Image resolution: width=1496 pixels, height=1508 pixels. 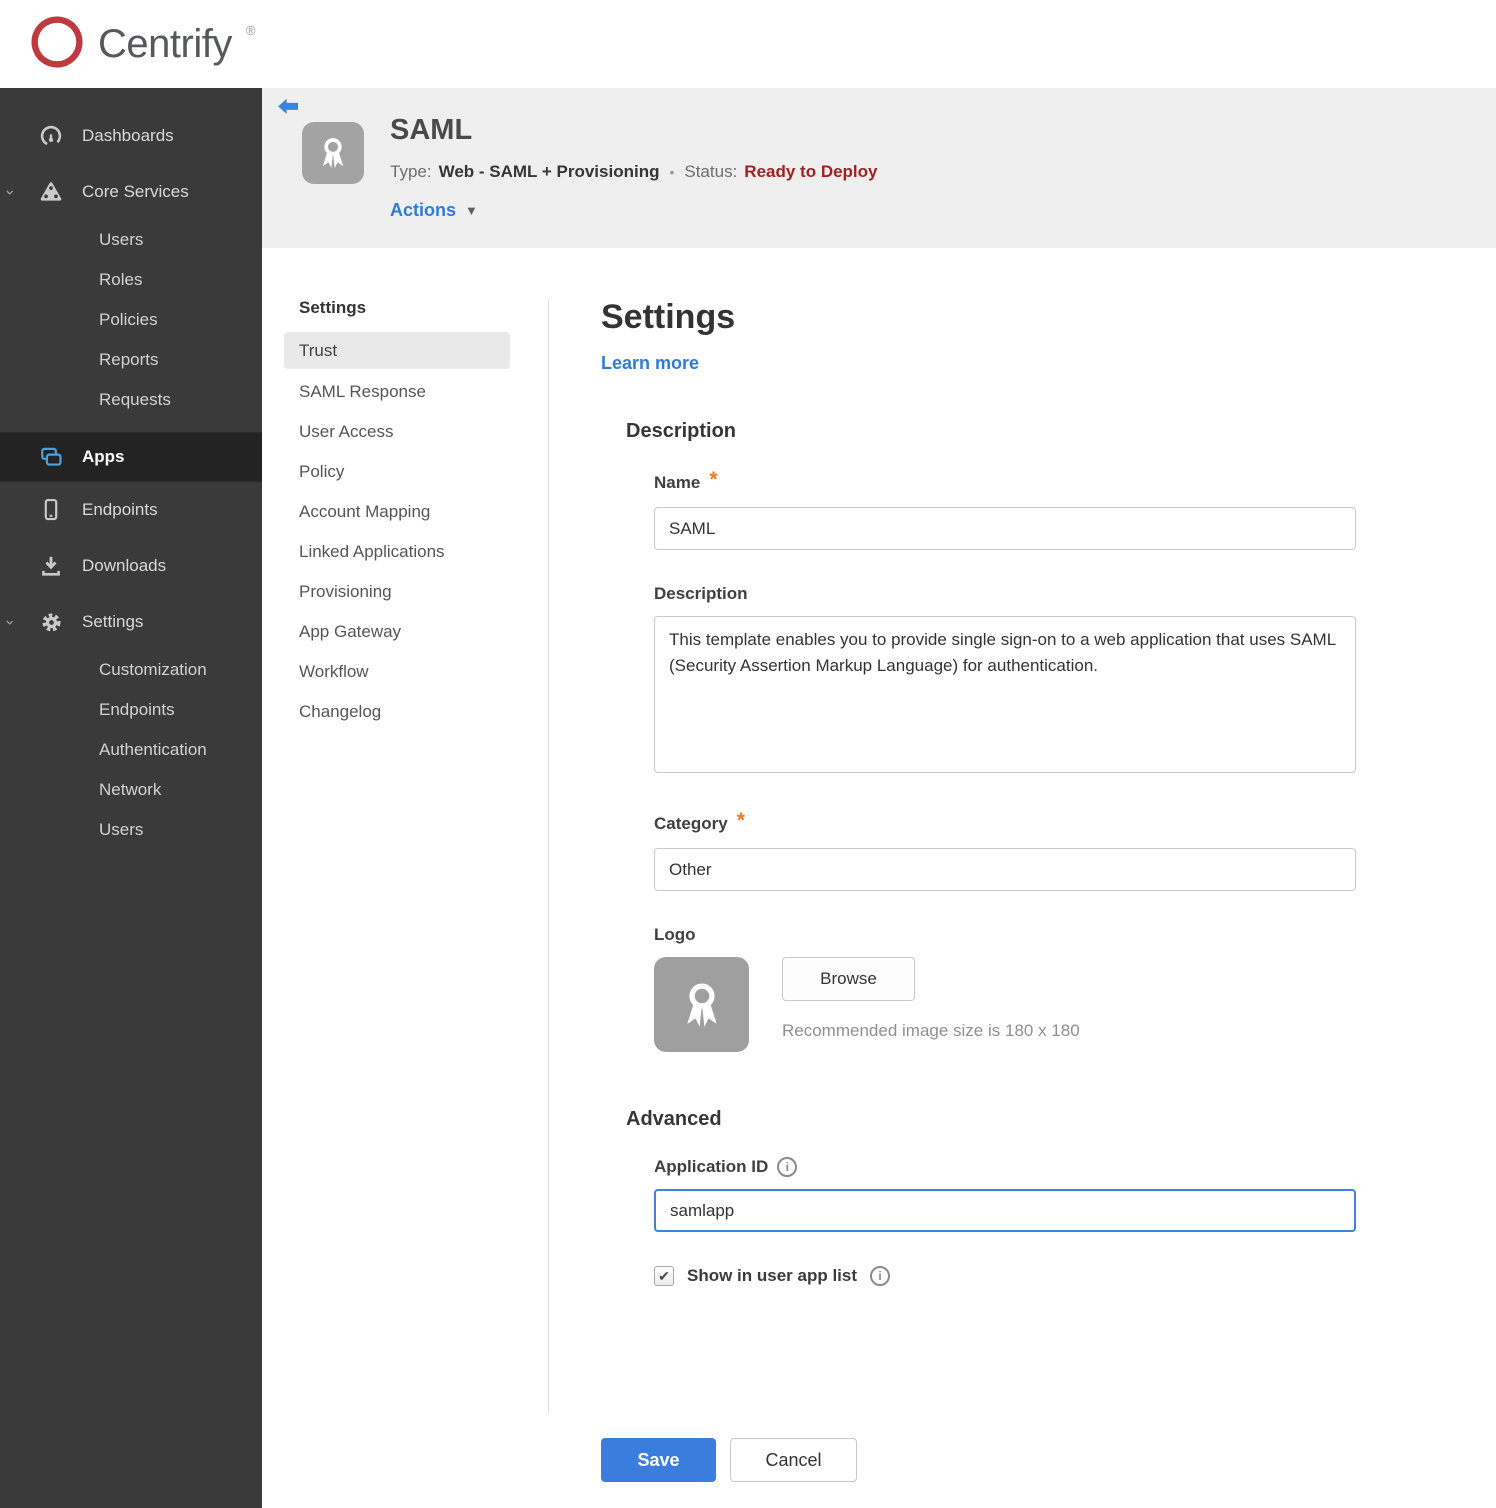 I want to click on sidebar-item-label: Dashboards, so click(x=128, y=135).